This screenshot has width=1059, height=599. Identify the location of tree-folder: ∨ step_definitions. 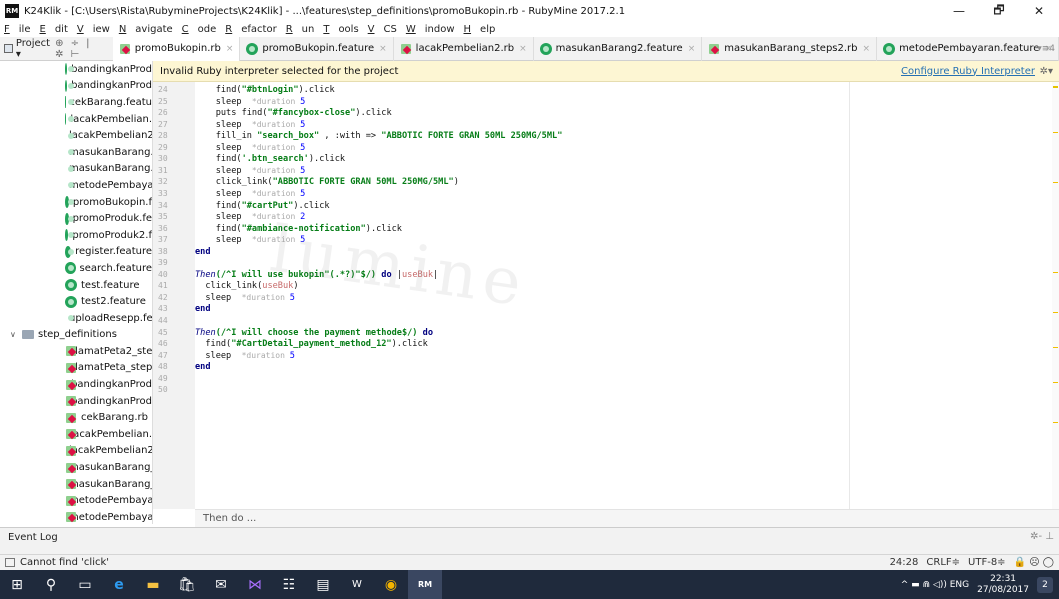
(76, 335).